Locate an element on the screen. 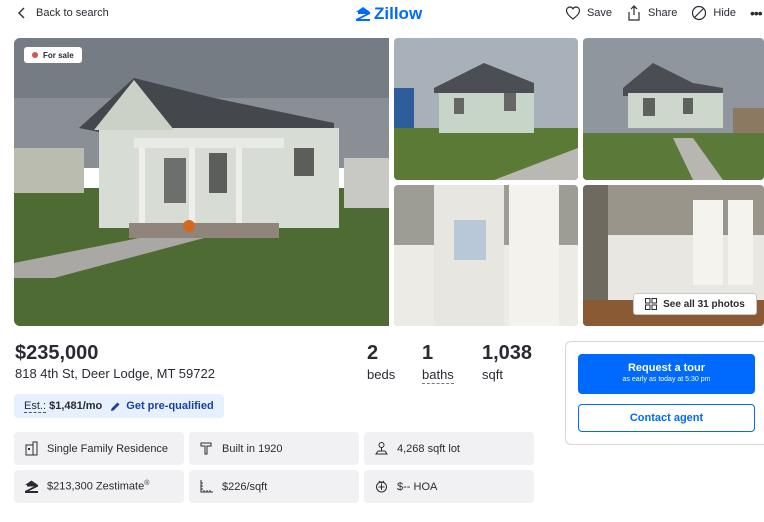 This screenshot has width=764, height=522. more-dots-icon: ••• is located at coordinates (756, 13).